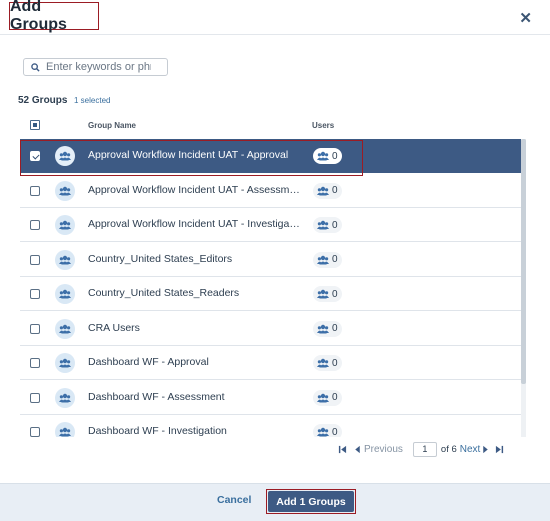  What do you see at coordinates (148, 362) in the screenshot?
I see `group-name: Dashboard WF - Approval` at bounding box center [148, 362].